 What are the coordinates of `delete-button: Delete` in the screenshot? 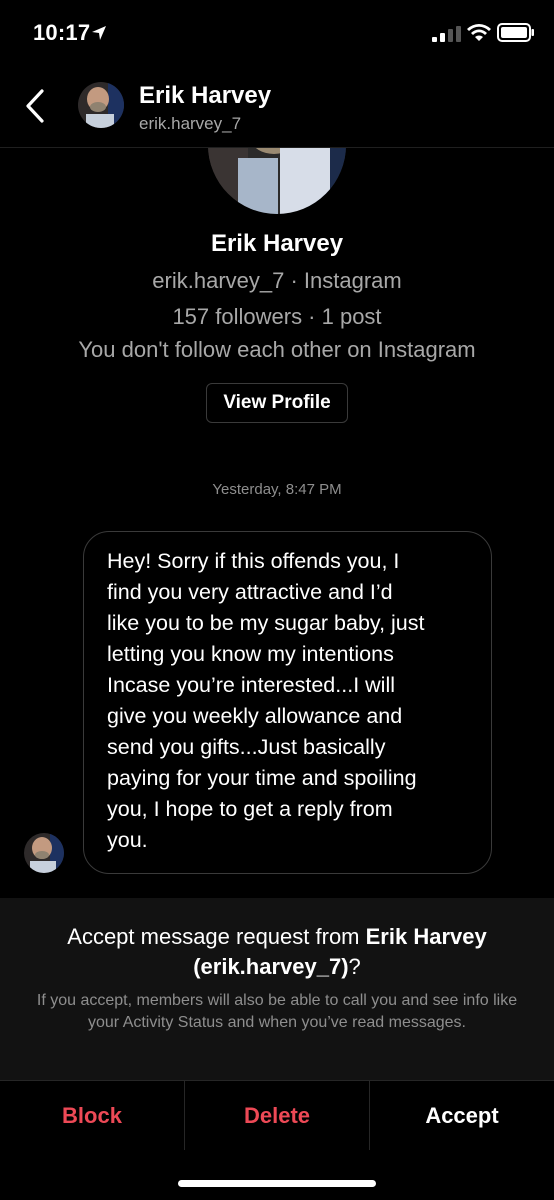 It's located at (276, 1115).